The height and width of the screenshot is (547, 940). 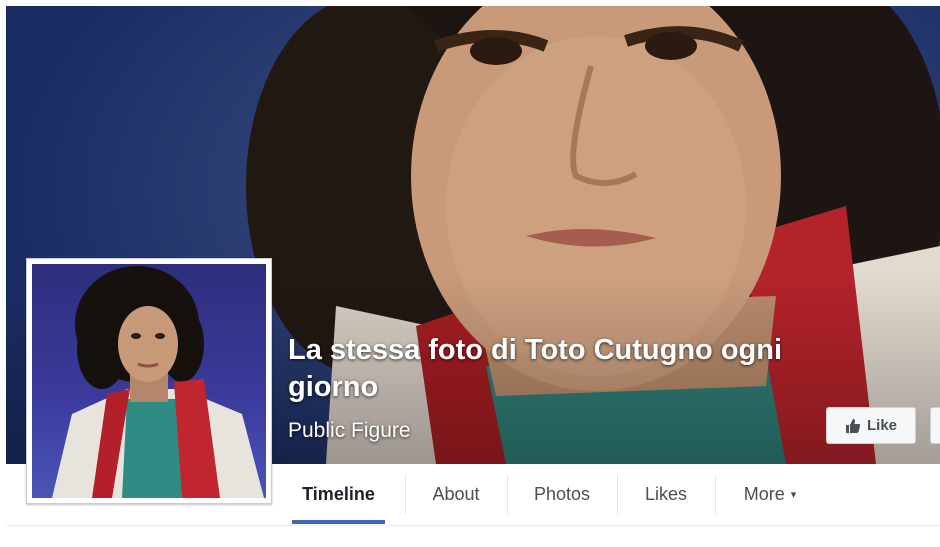 I want to click on tab-label: Timeline, so click(x=338, y=493).